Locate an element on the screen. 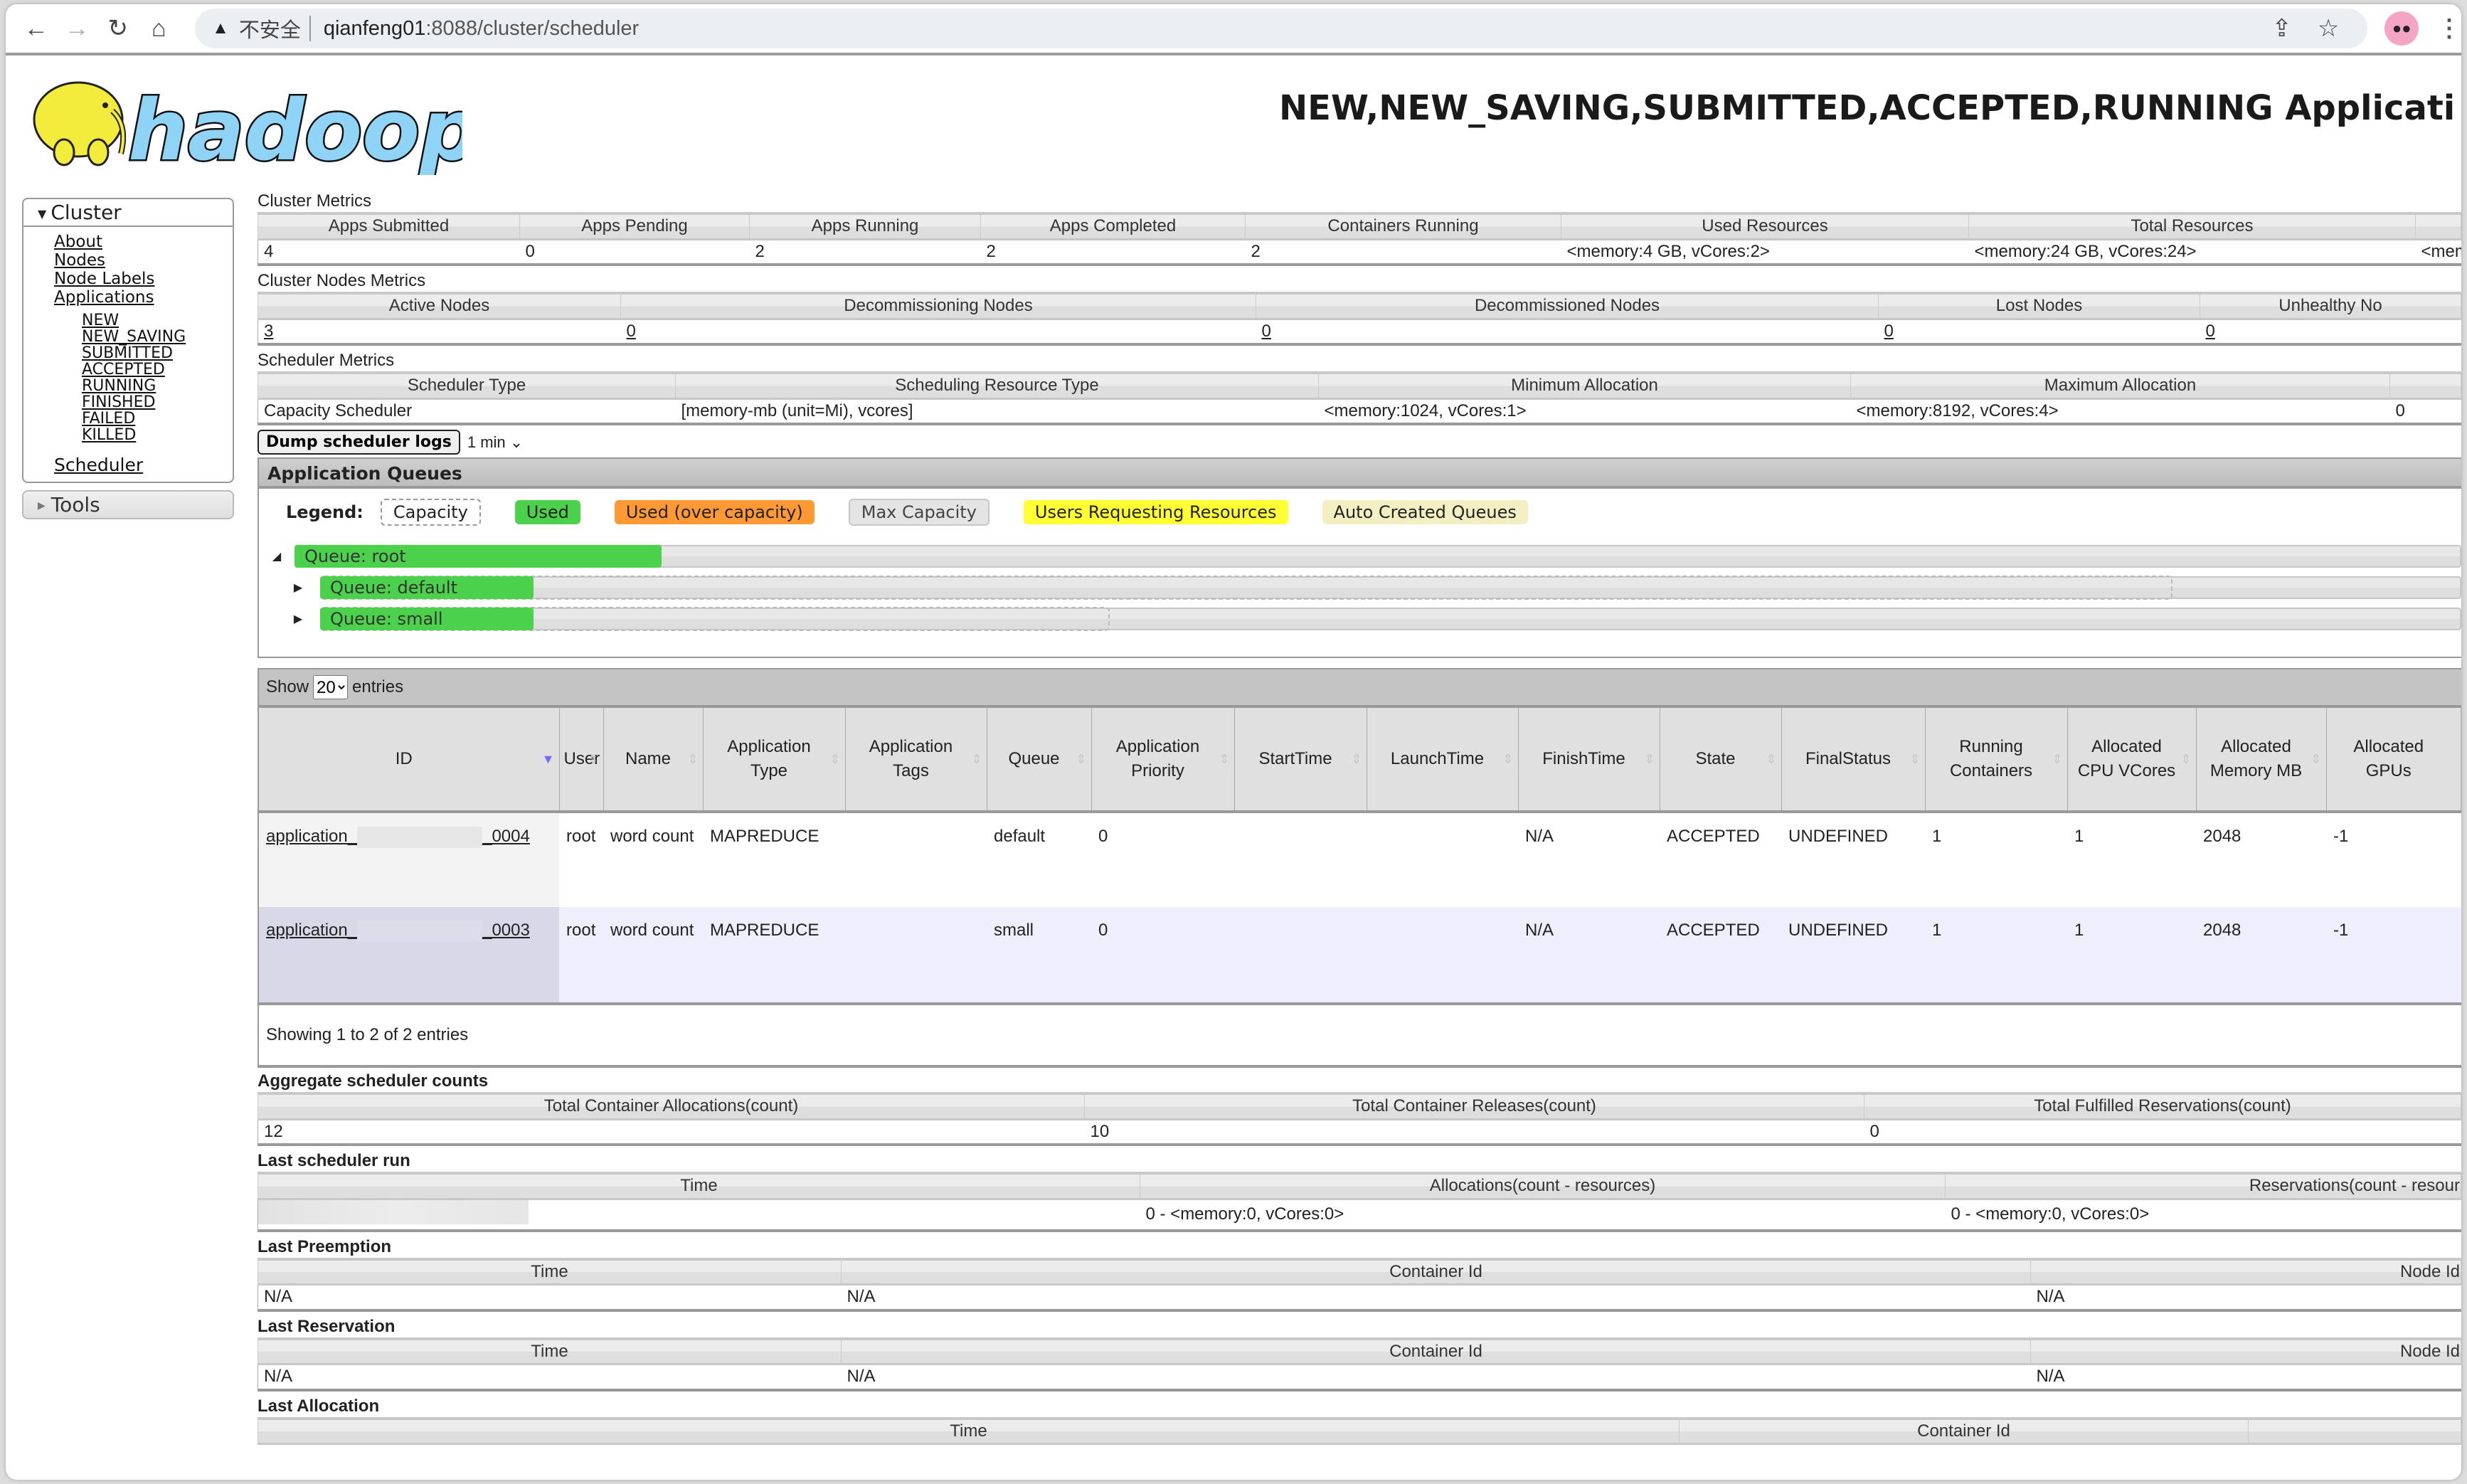  forward-button: → is located at coordinates (77, 28).